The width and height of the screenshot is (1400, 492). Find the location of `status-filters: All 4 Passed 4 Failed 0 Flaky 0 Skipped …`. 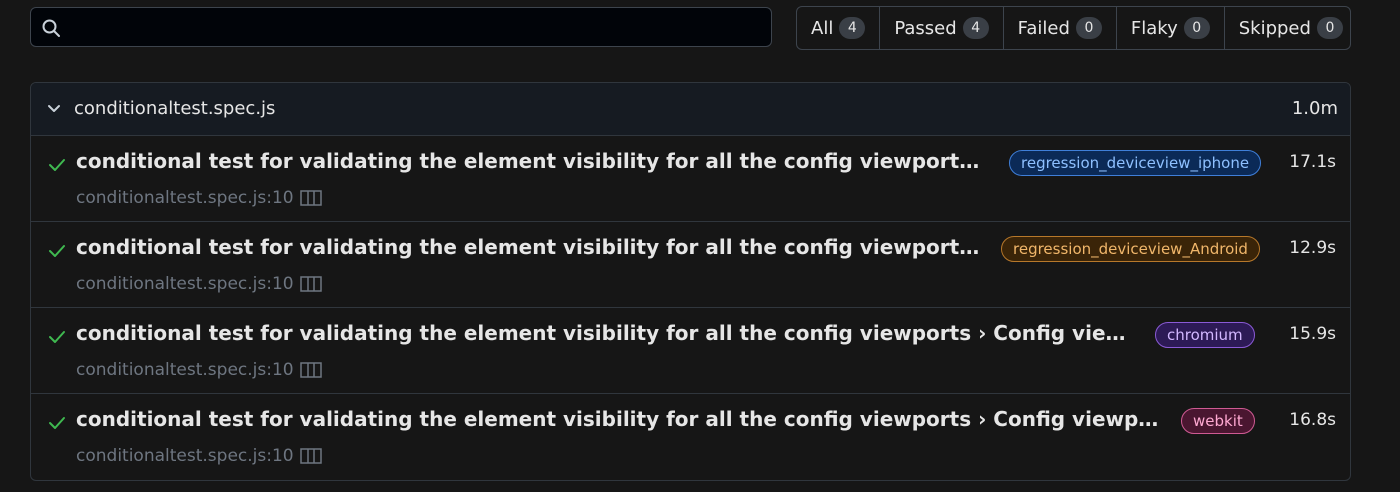

status-filters: All 4 Passed 4 Failed 0 Flaky 0 Skipped … is located at coordinates (1073, 28).